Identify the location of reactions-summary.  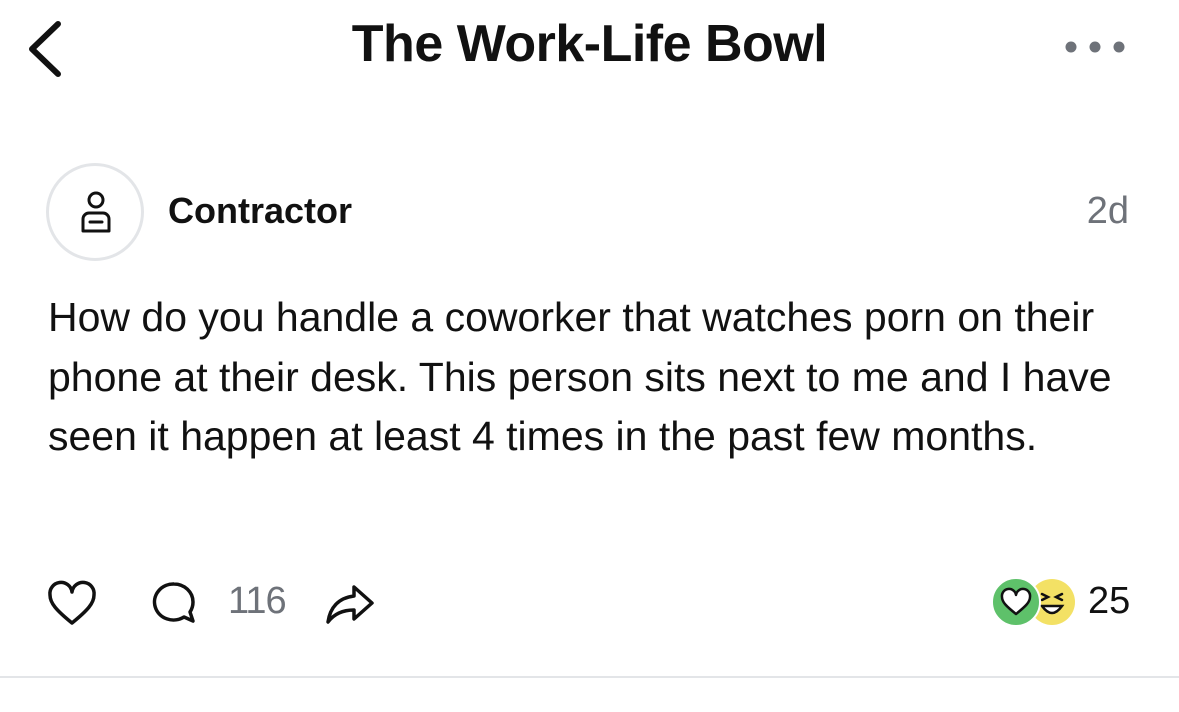
(1034, 602).